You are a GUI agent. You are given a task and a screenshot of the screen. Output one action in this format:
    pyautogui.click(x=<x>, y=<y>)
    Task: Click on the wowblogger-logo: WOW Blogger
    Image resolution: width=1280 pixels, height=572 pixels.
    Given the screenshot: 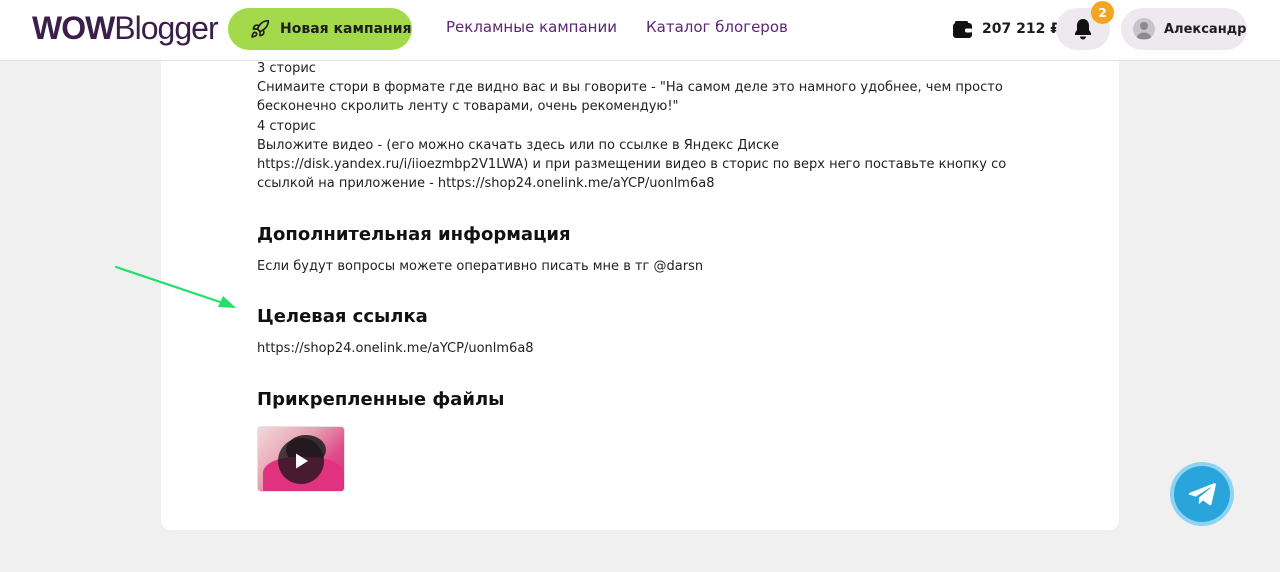 What is the action you would take?
    pyautogui.click(x=125, y=30)
    